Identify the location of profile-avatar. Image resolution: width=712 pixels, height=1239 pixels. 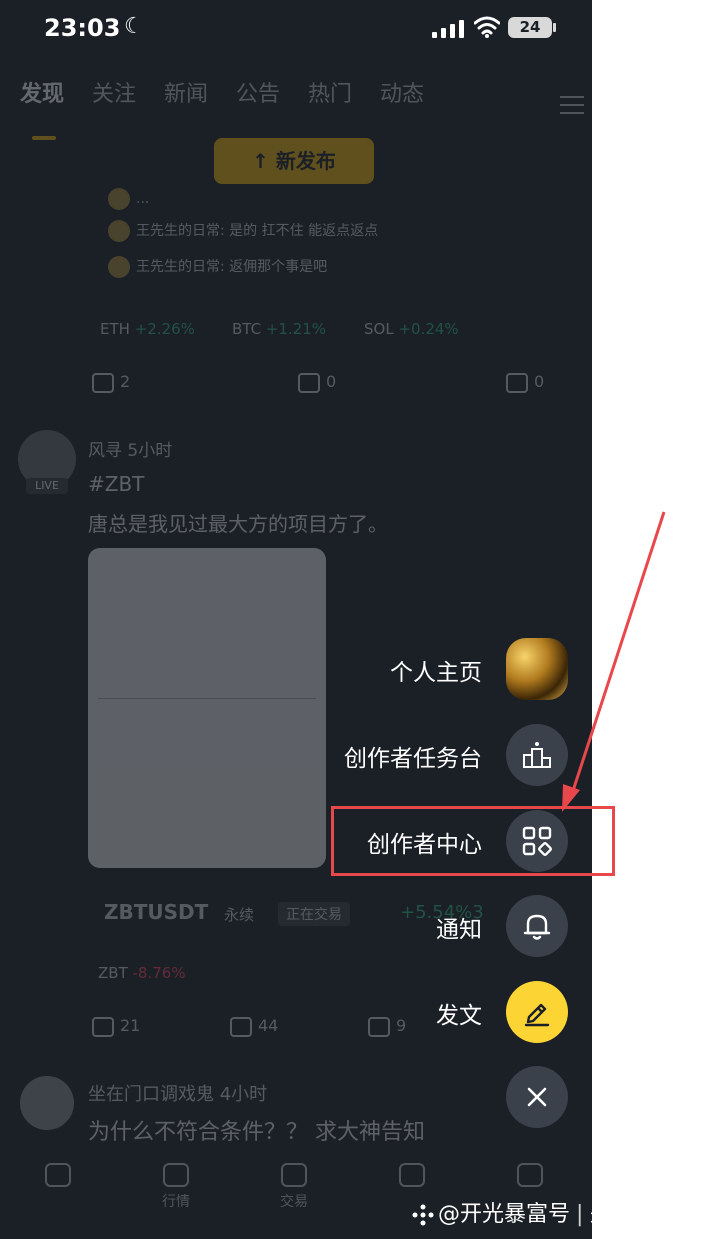
(537, 669).